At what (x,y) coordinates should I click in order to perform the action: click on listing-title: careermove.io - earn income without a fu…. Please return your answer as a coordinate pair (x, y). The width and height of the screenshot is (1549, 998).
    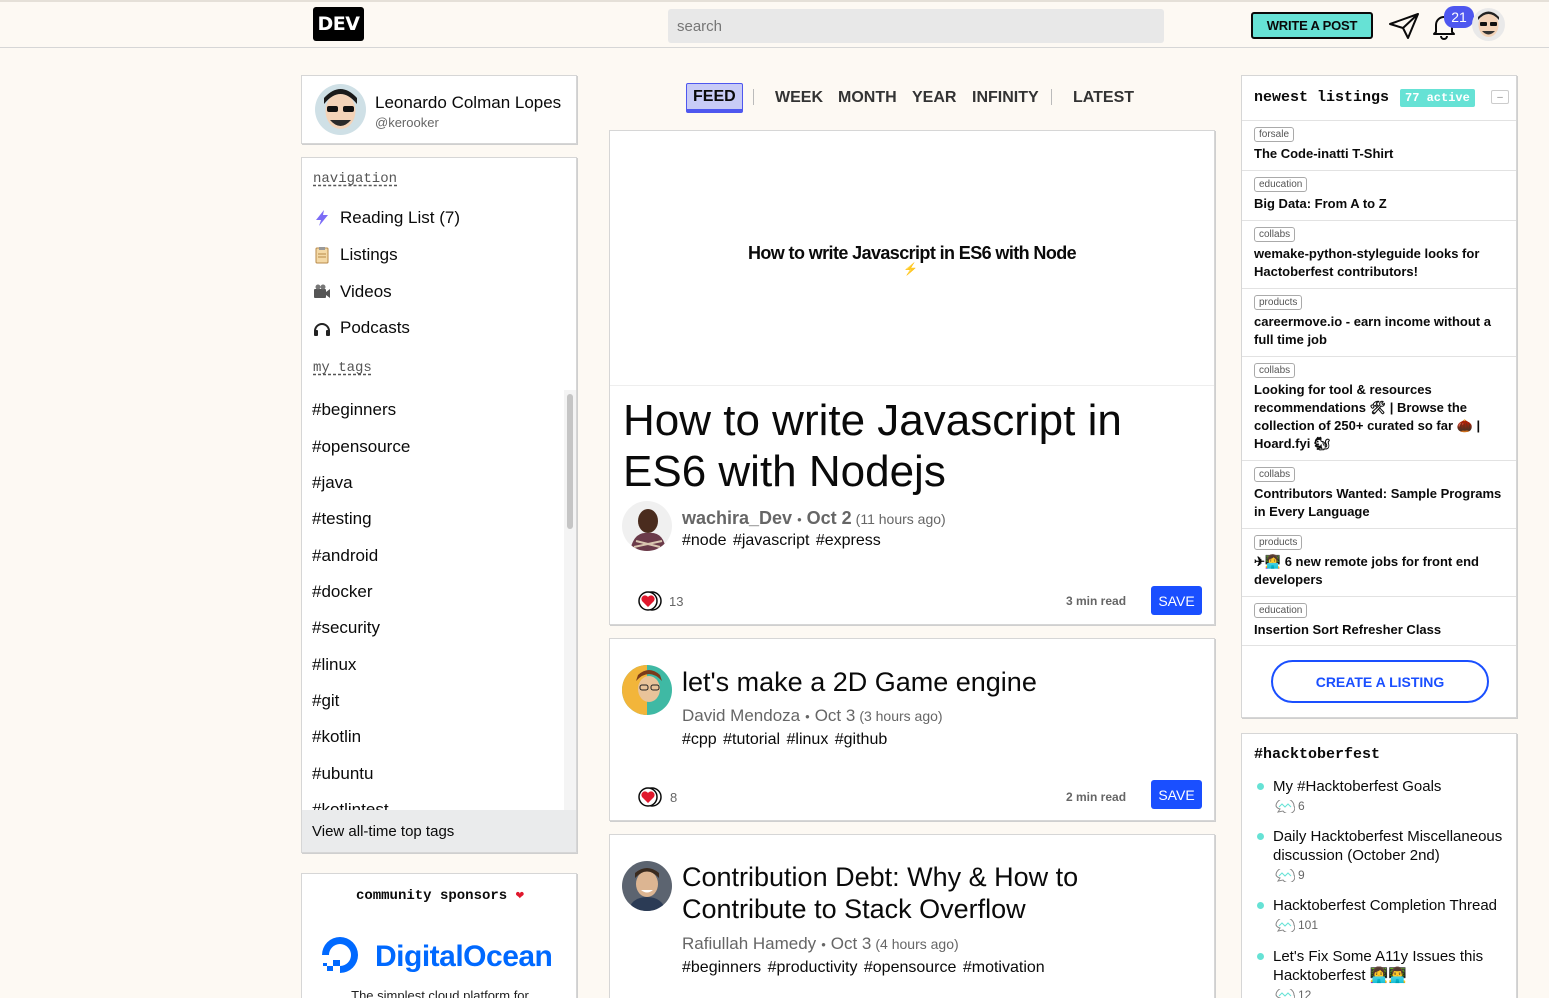
    Looking at the image, I should click on (1381, 331).